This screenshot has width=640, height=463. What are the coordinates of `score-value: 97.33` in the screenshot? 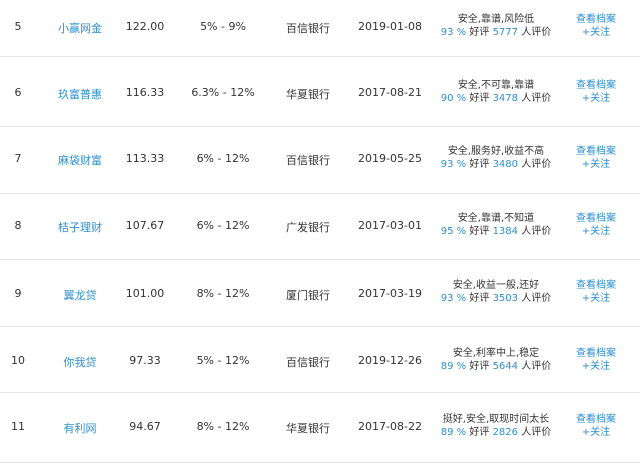 It's located at (145, 360).